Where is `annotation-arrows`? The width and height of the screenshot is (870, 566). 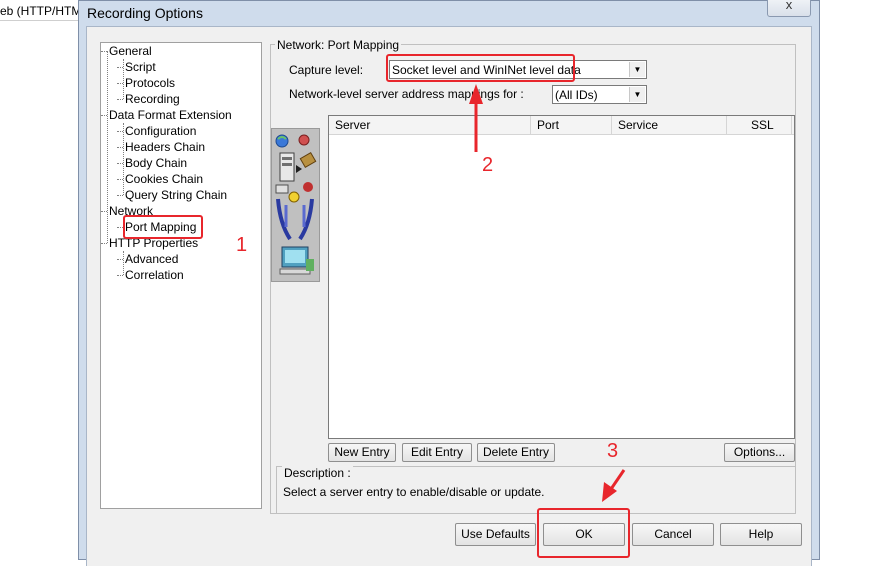
annotation-arrows is located at coordinates (547, 293).